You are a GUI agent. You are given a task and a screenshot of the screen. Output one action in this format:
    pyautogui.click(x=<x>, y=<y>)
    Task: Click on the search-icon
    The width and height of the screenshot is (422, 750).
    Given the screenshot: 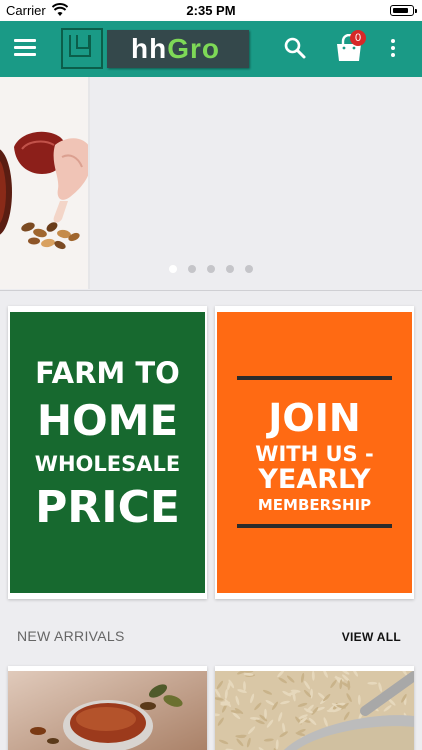 What is the action you would take?
    pyautogui.click(x=295, y=48)
    